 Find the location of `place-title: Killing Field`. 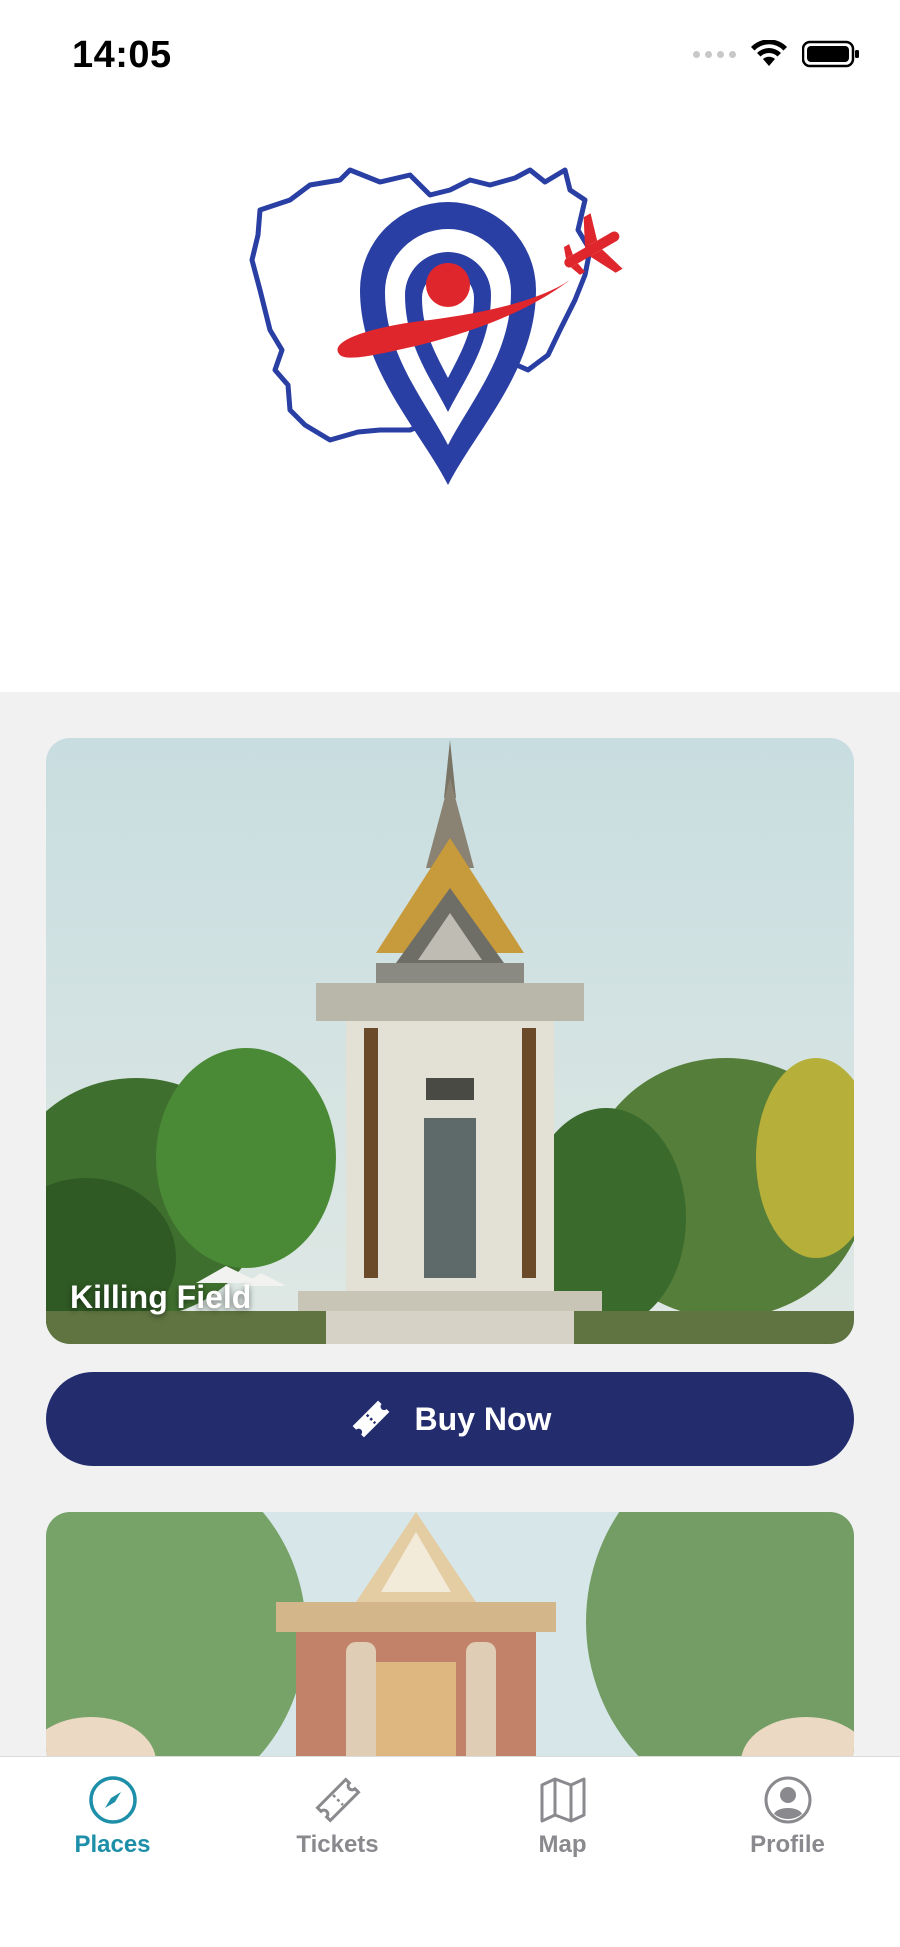

place-title: Killing Field is located at coordinates (161, 1297).